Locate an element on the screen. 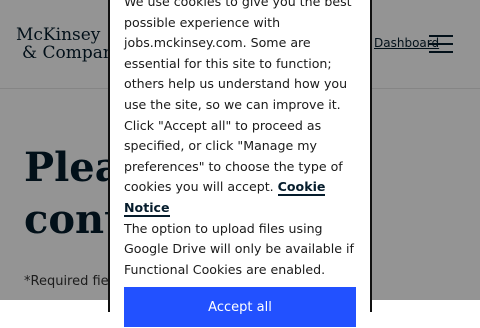 The height and width of the screenshot is (328, 480). accept-all-button: Accept all is located at coordinates (240, 307).